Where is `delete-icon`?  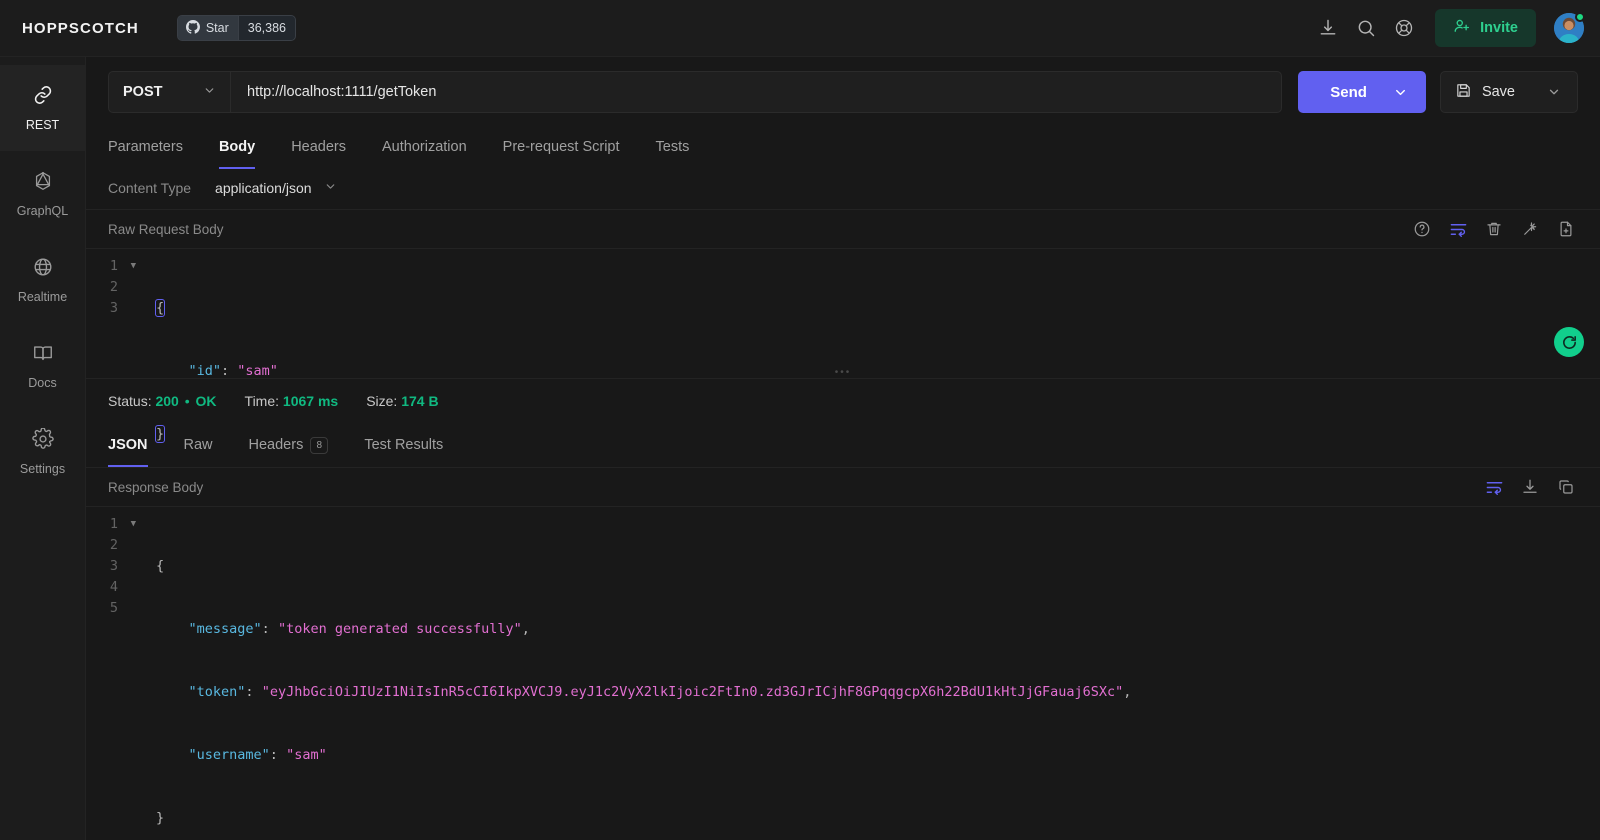 delete-icon is located at coordinates (1494, 229).